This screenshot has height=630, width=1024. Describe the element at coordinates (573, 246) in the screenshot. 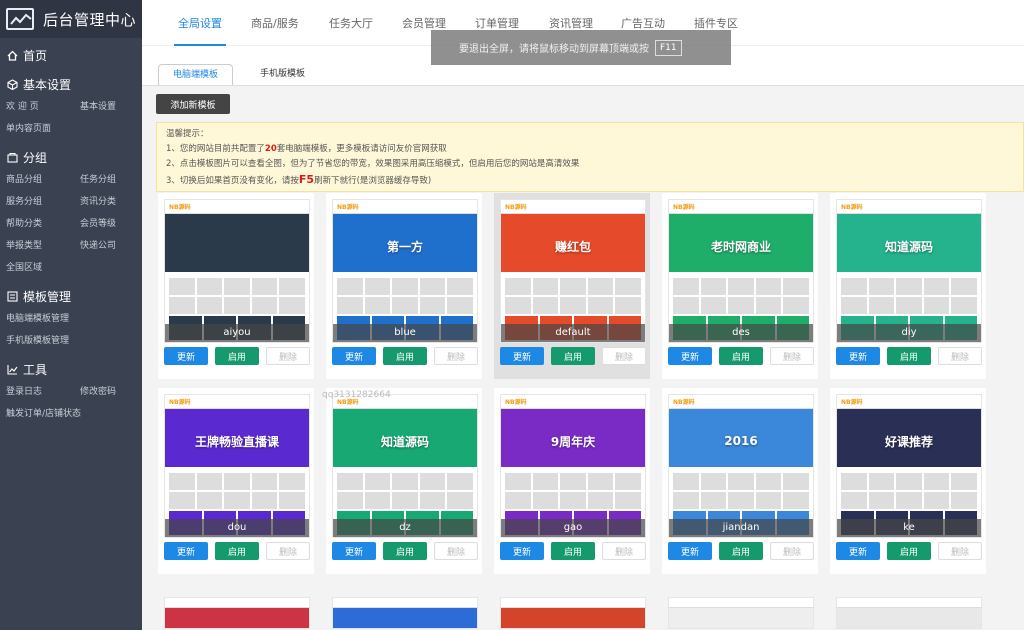

I see `template-banner: 赚红包` at that location.